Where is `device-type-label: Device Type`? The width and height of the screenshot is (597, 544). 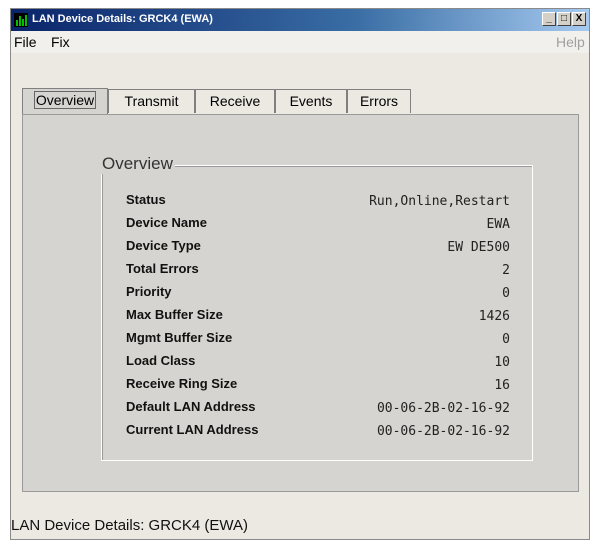 device-type-label: Device Type is located at coordinates (163, 245).